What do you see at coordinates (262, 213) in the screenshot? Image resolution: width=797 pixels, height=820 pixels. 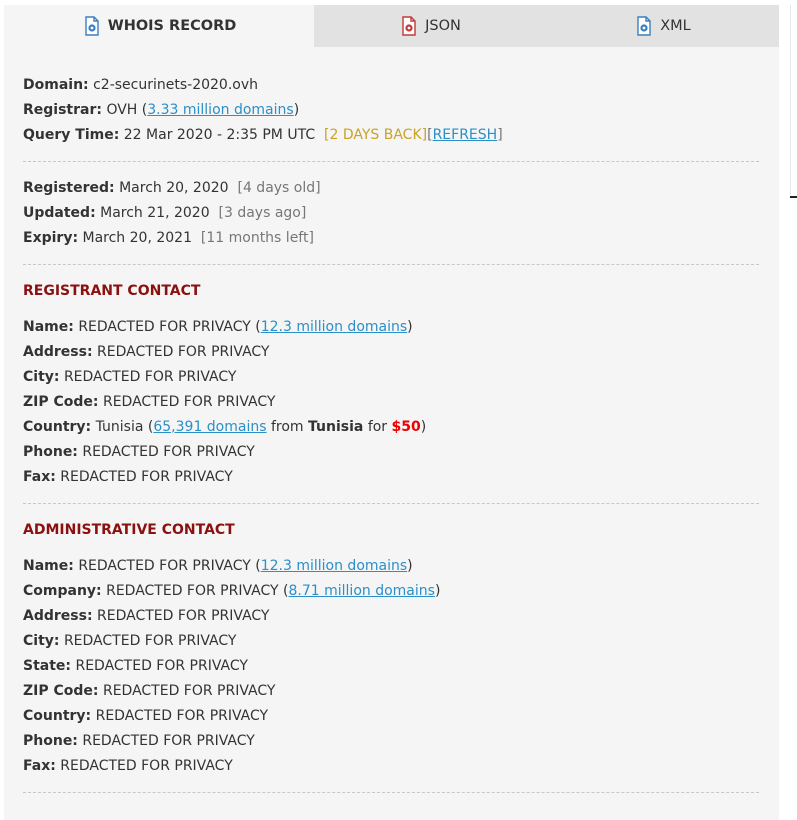 I see `updated-note: [3 days ago]` at bounding box center [262, 213].